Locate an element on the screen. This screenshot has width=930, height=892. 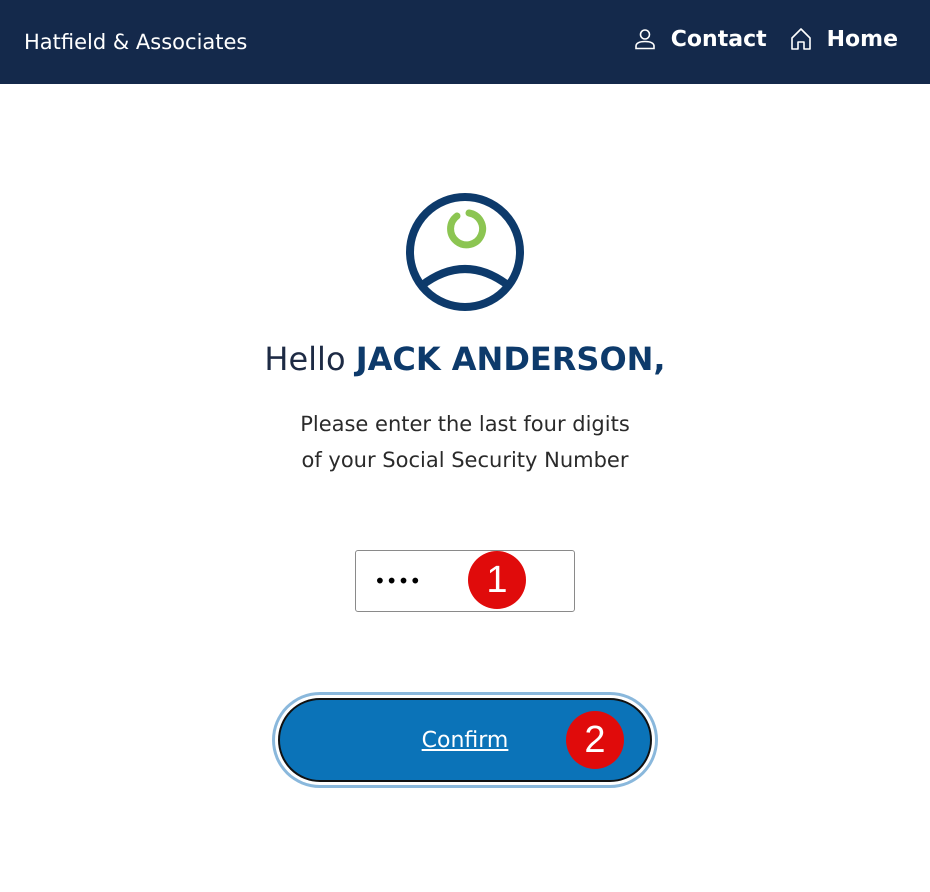
greeting-heading: Hello JACK ANDERSON, is located at coordinates (465, 359).